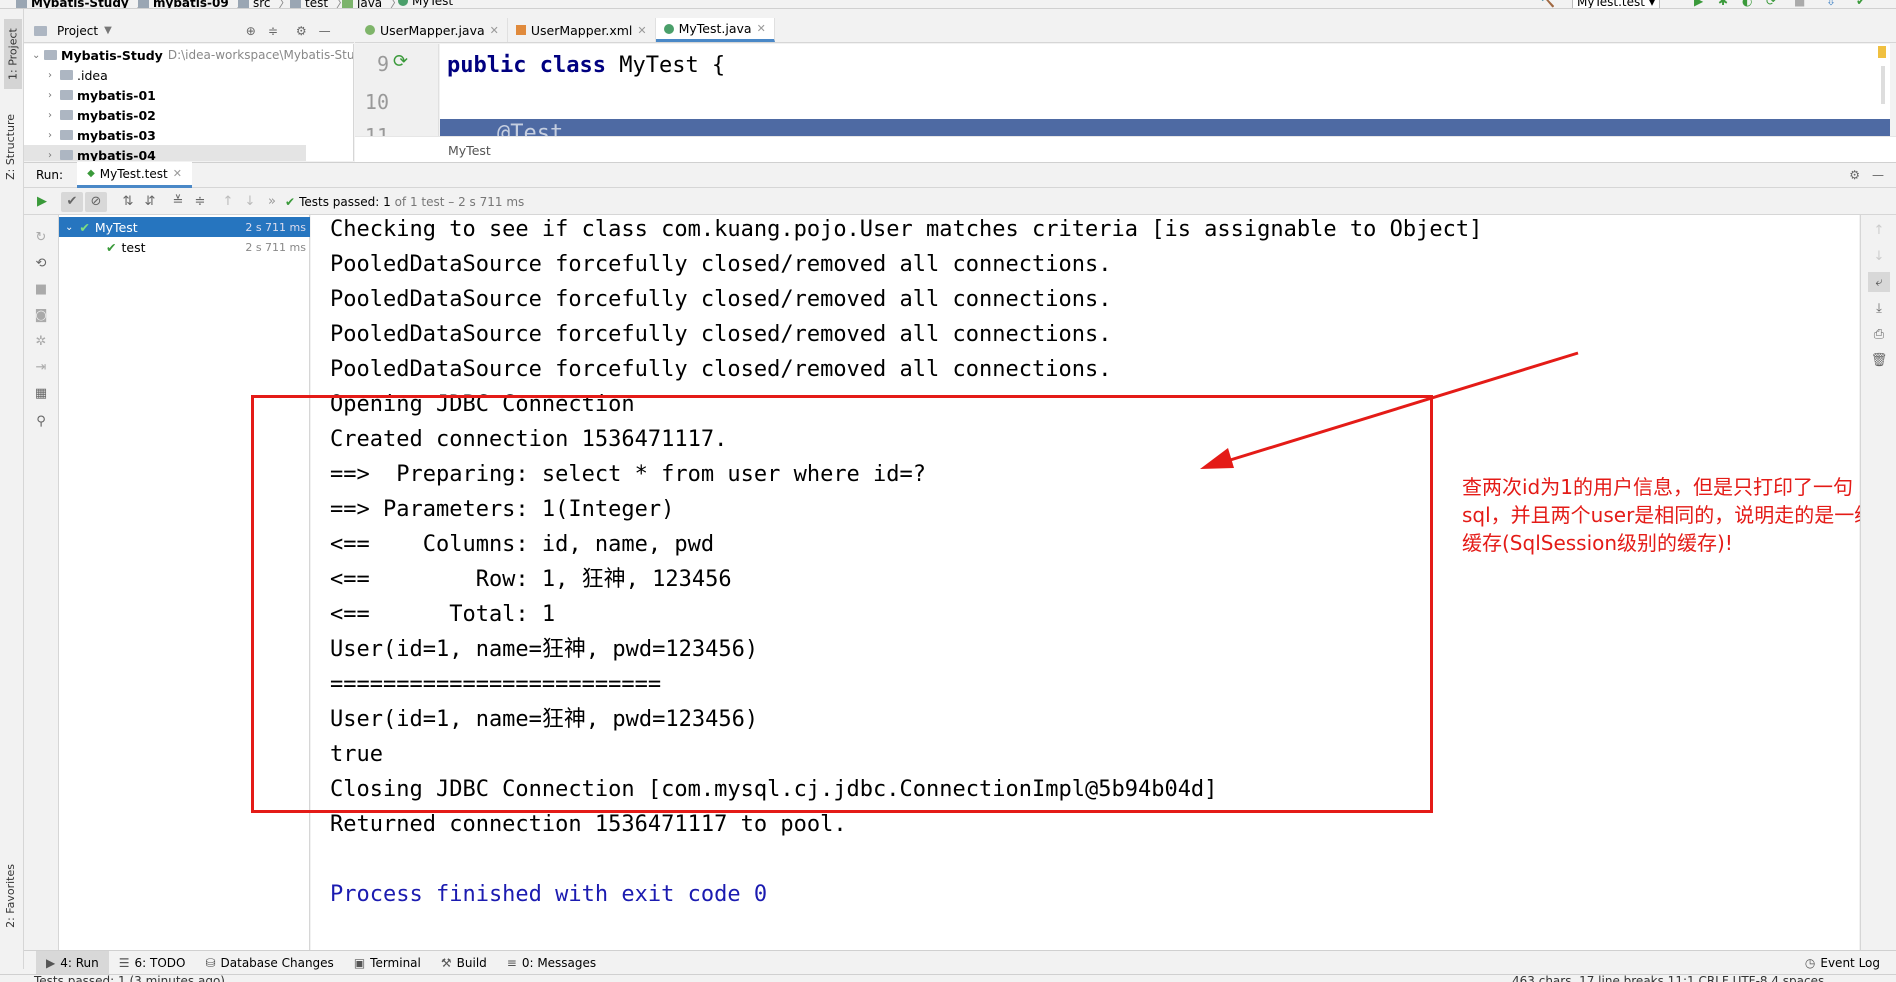 The height and width of the screenshot is (982, 1896). What do you see at coordinates (272, 202) in the screenshot?
I see `more-icon: »` at bounding box center [272, 202].